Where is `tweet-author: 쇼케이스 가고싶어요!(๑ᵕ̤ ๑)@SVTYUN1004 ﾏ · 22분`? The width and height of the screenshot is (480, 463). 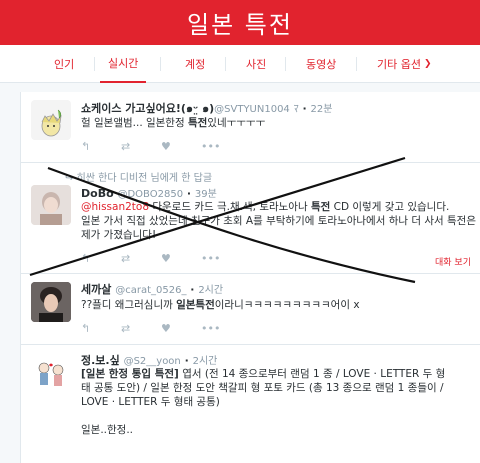 tweet-author: 쇼케이스 가고싶어요!(๑ᵕ̤ ๑)@SVTYUN1004 ﾏ · 22분 is located at coordinates (206, 108).